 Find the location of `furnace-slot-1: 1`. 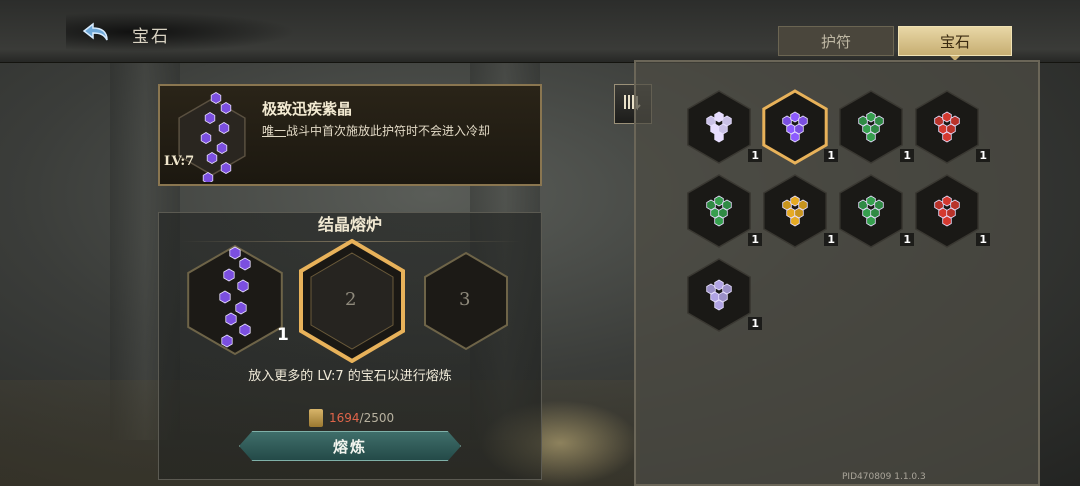

furnace-slot-1: 1 is located at coordinates (237, 302).